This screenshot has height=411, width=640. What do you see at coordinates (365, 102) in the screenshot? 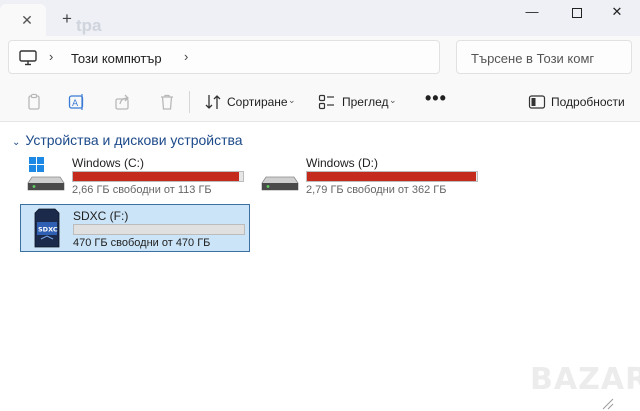
I see `view-button: Преглед` at bounding box center [365, 102].